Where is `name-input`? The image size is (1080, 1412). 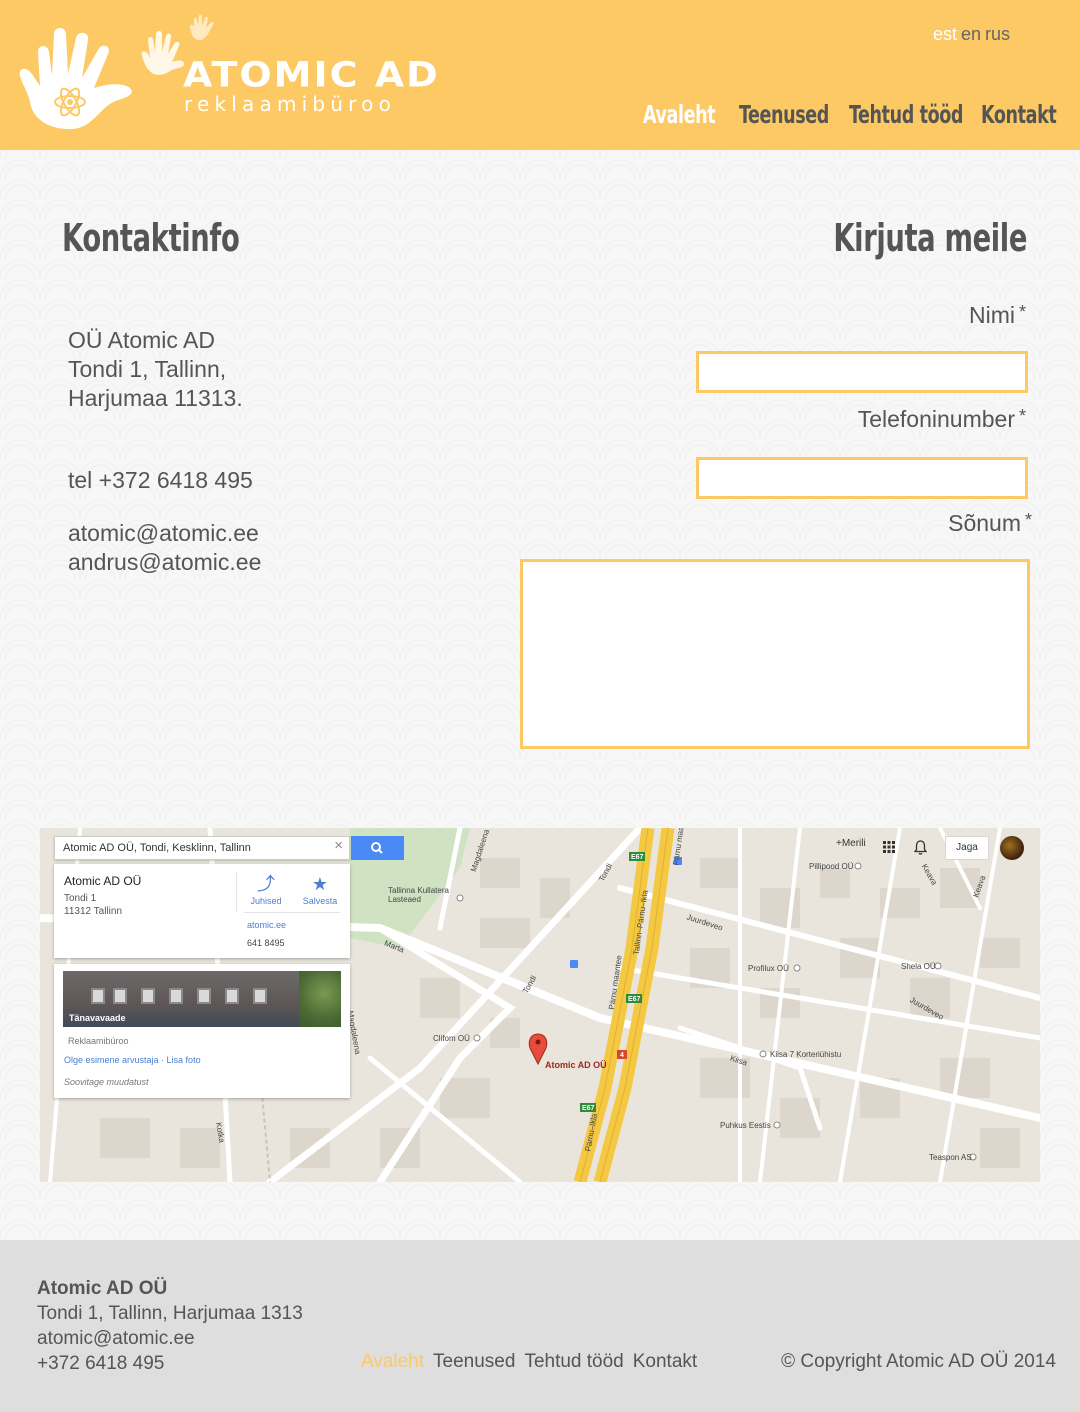 name-input is located at coordinates (862, 372).